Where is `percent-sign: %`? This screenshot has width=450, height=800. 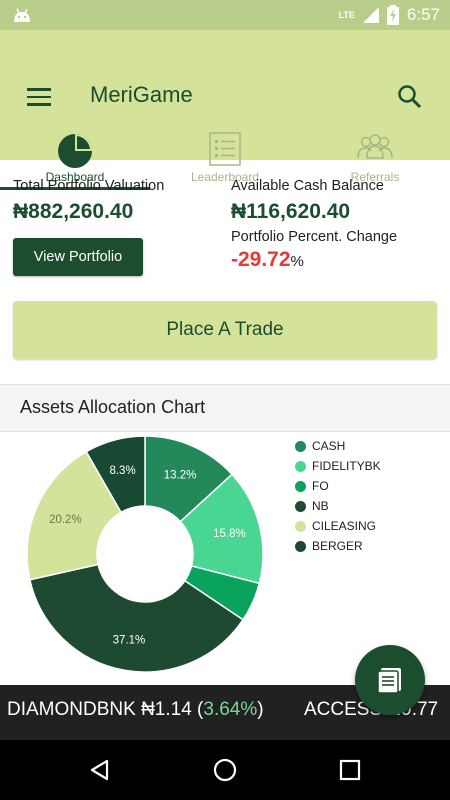 percent-sign: % is located at coordinates (297, 261).